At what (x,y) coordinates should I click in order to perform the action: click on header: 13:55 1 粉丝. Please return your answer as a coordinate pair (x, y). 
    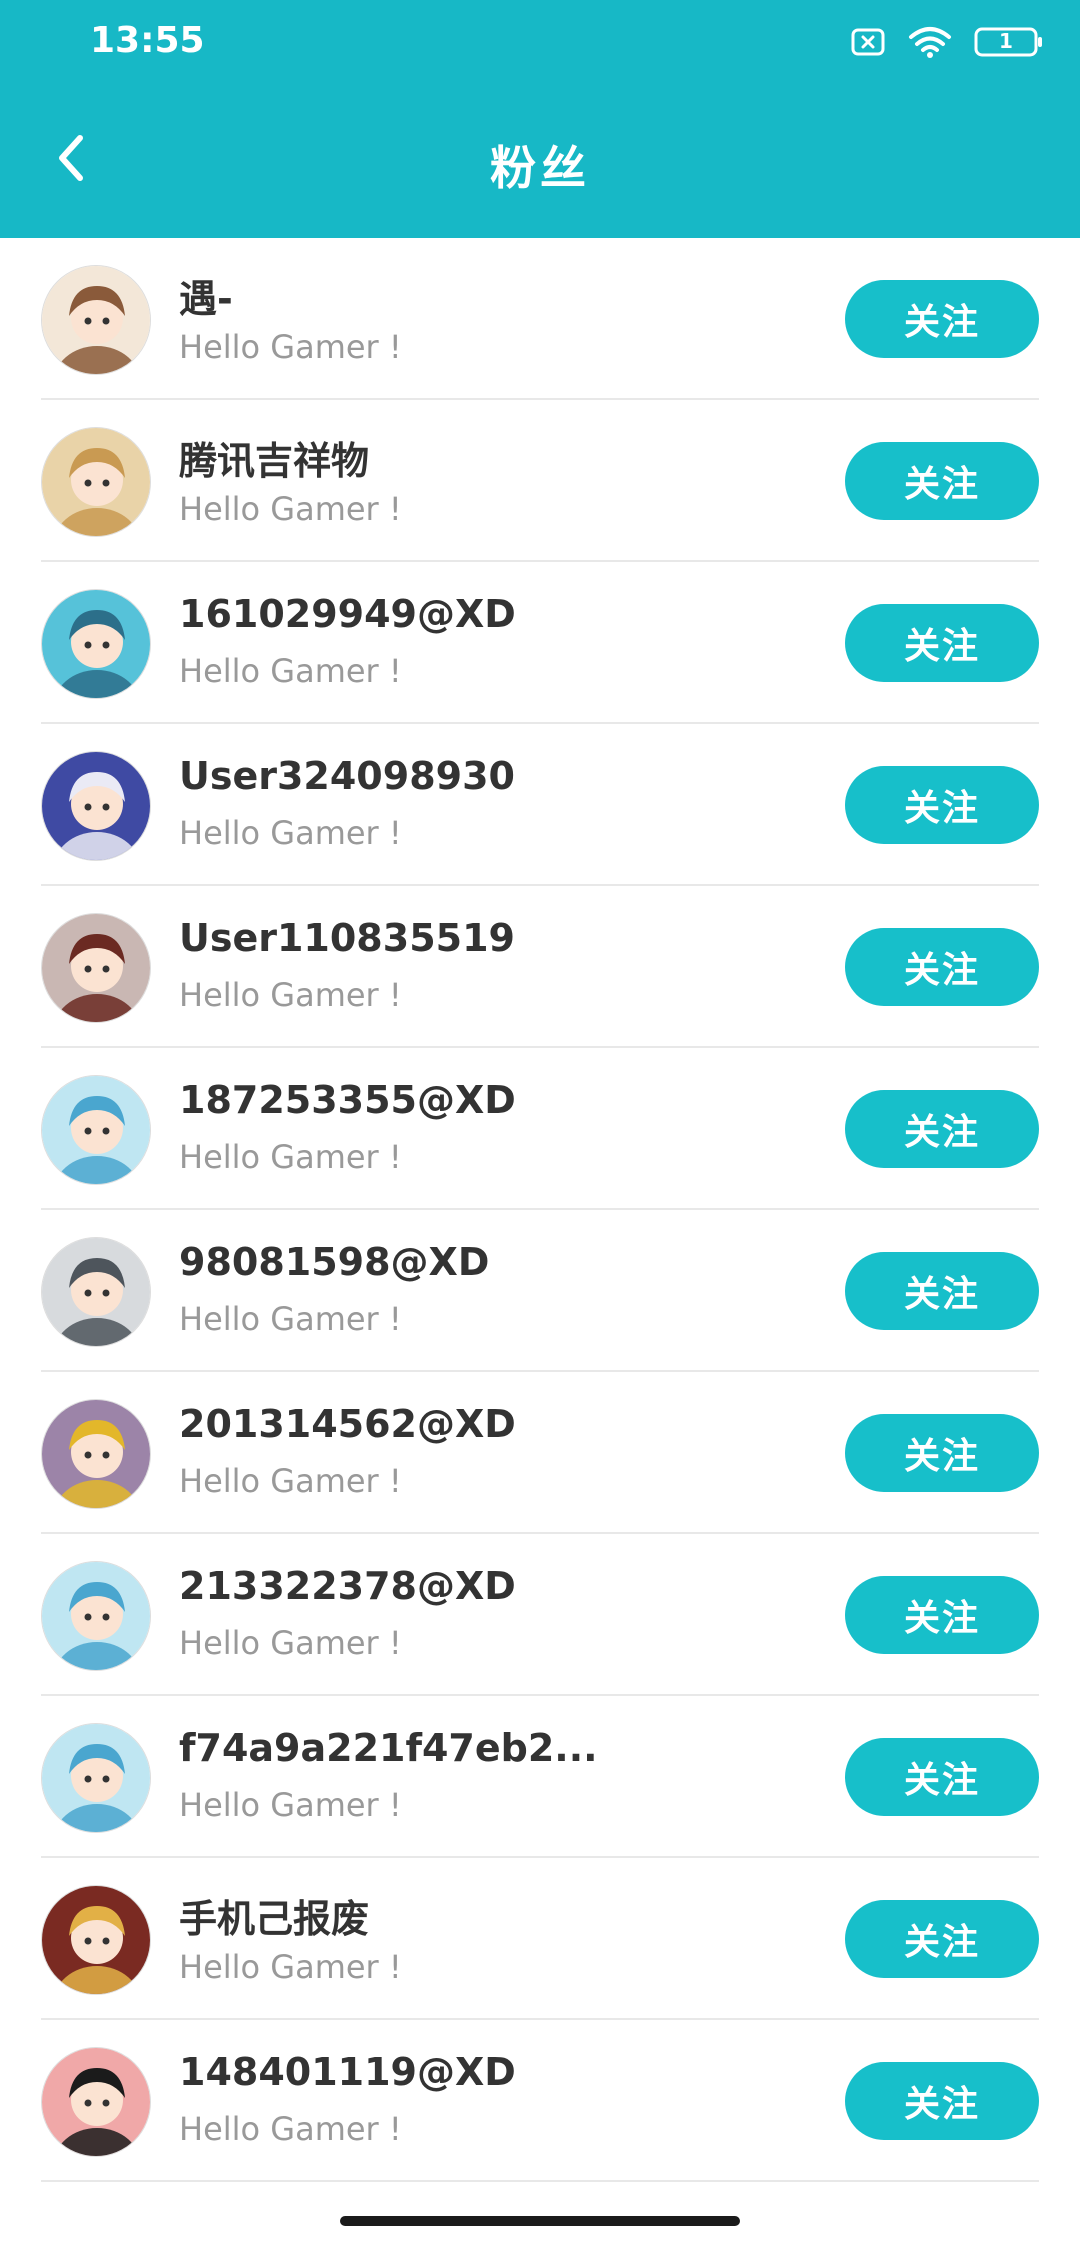
    Looking at the image, I should click on (540, 119).